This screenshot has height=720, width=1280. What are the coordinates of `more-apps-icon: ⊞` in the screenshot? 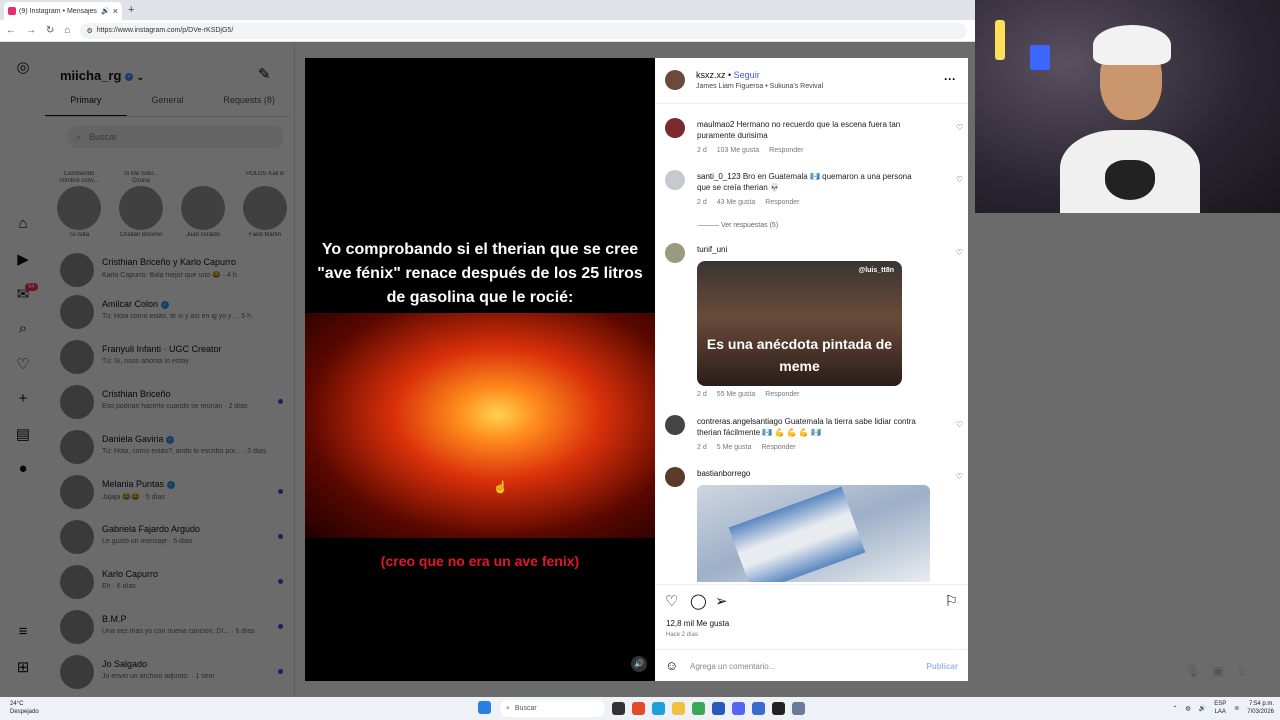 It's located at (23, 667).